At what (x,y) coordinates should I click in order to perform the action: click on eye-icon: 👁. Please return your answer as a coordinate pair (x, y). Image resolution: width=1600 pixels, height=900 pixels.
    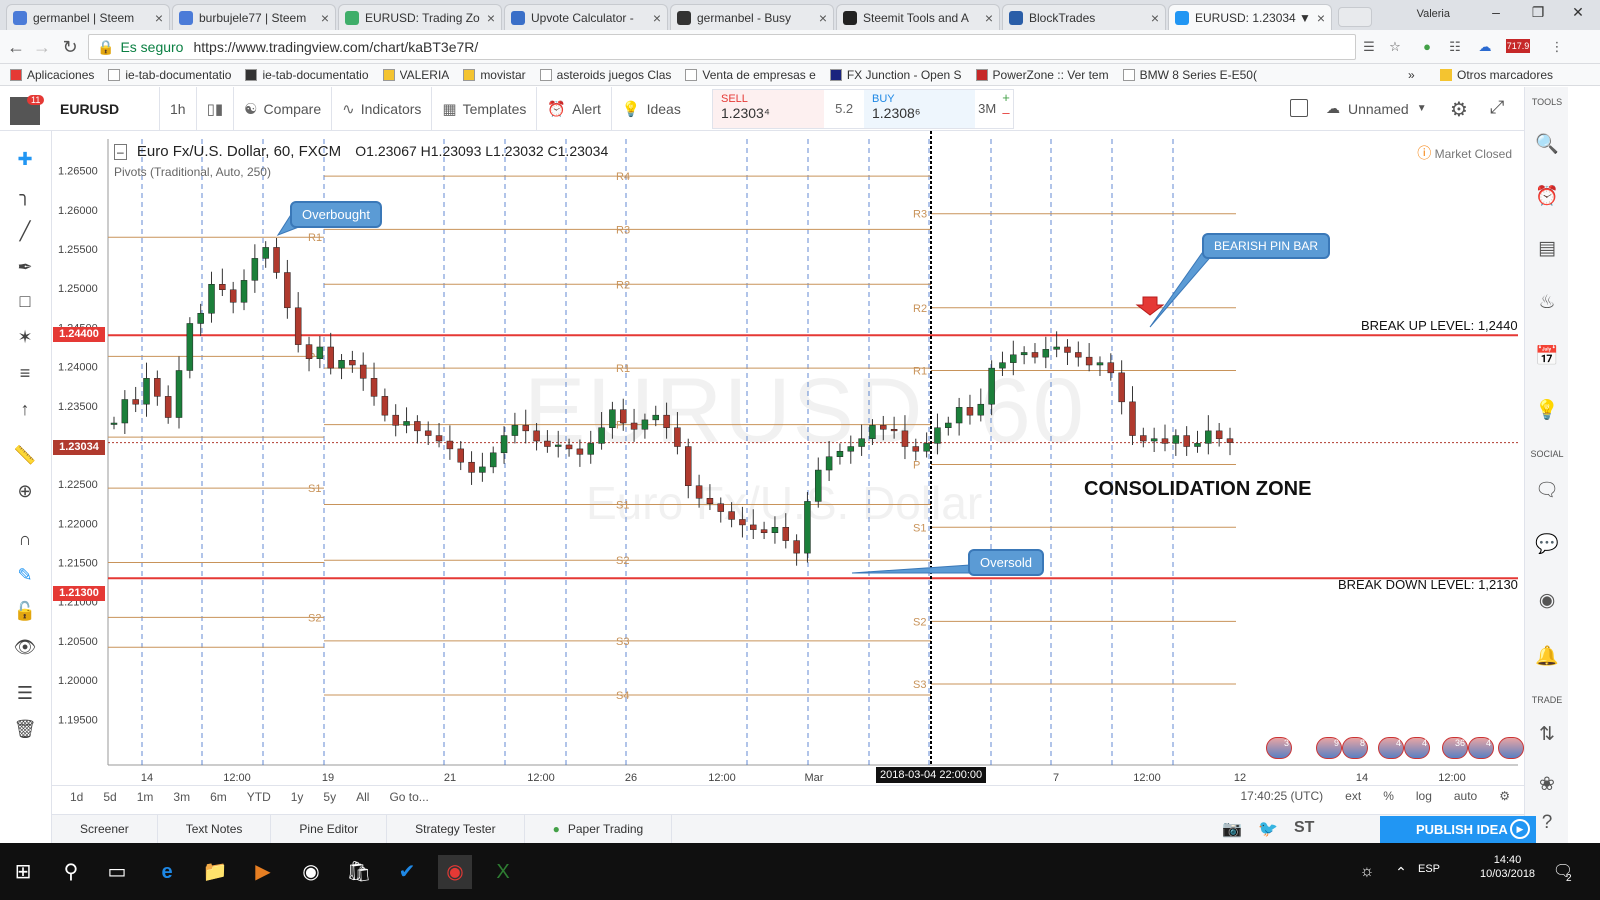
    Looking at the image, I should click on (25, 647).